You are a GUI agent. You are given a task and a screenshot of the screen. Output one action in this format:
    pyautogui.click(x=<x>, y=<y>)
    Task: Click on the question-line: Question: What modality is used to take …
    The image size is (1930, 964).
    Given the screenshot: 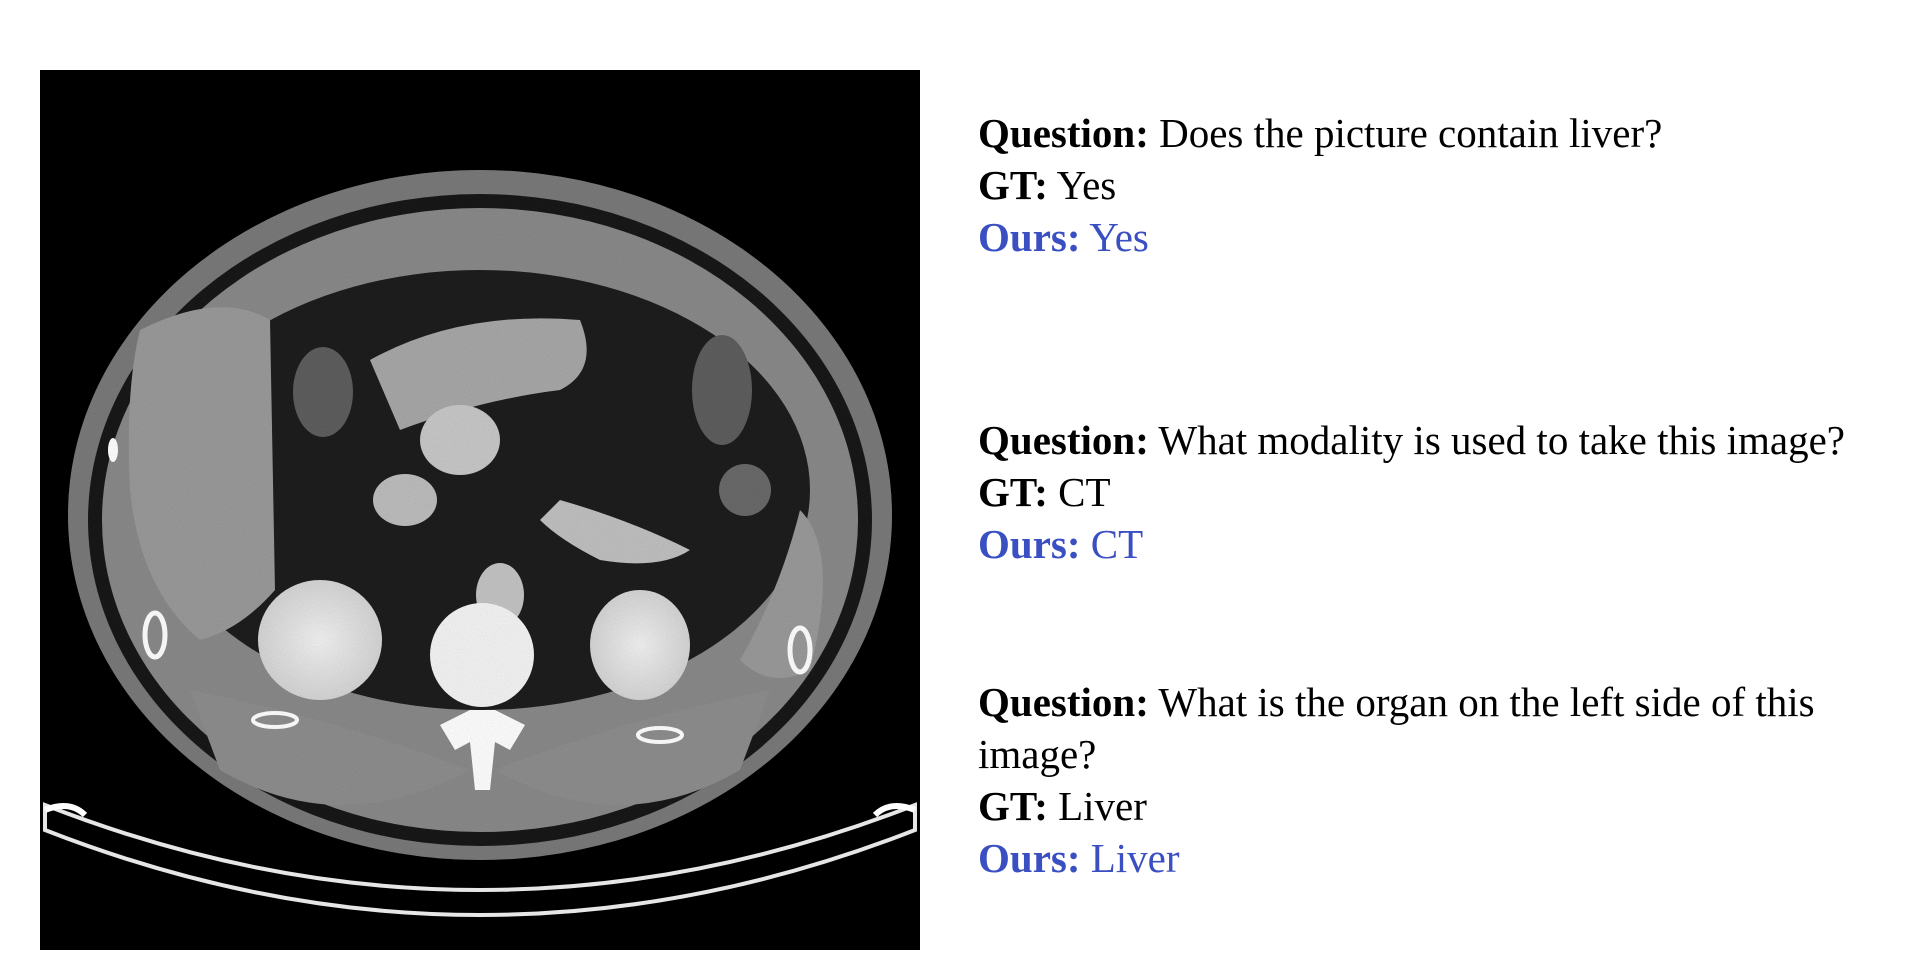 What is the action you would take?
    pyautogui.click(x=1411, y=440)
    